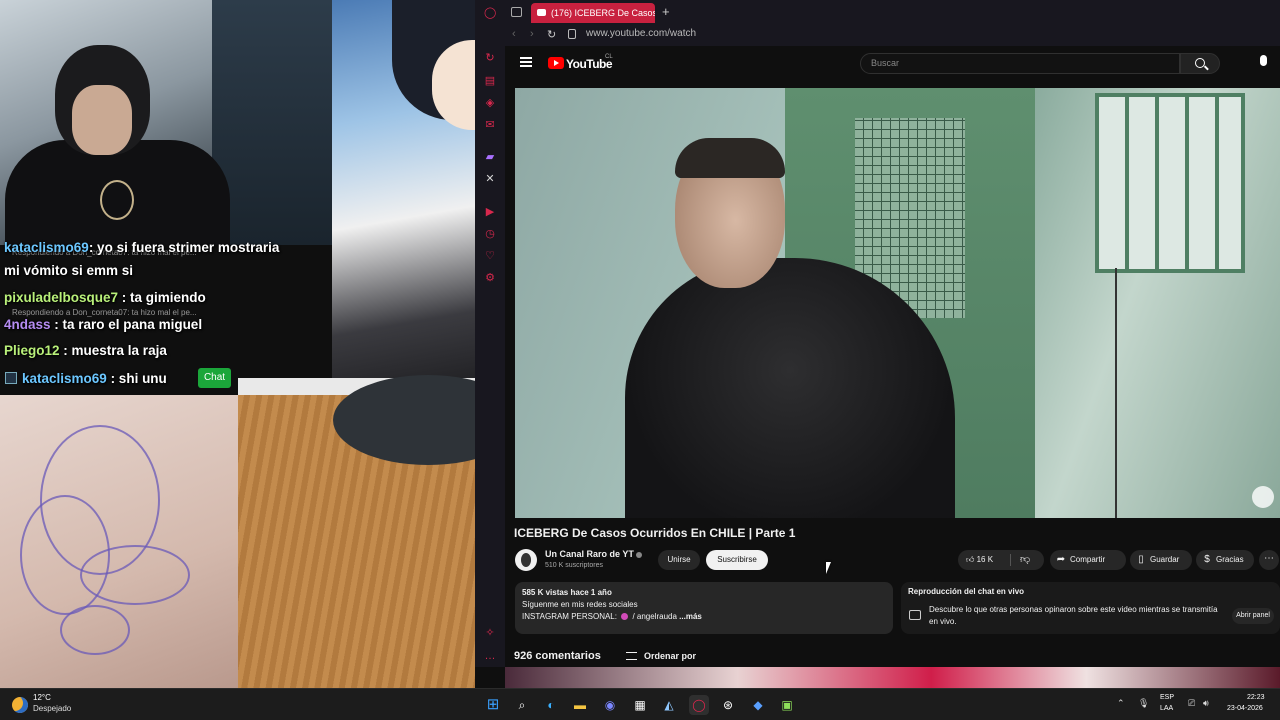 The height and width of the screenshot is (720, 1280). I want to click on subscribe-button: Suscribirse, so click(737, 560).